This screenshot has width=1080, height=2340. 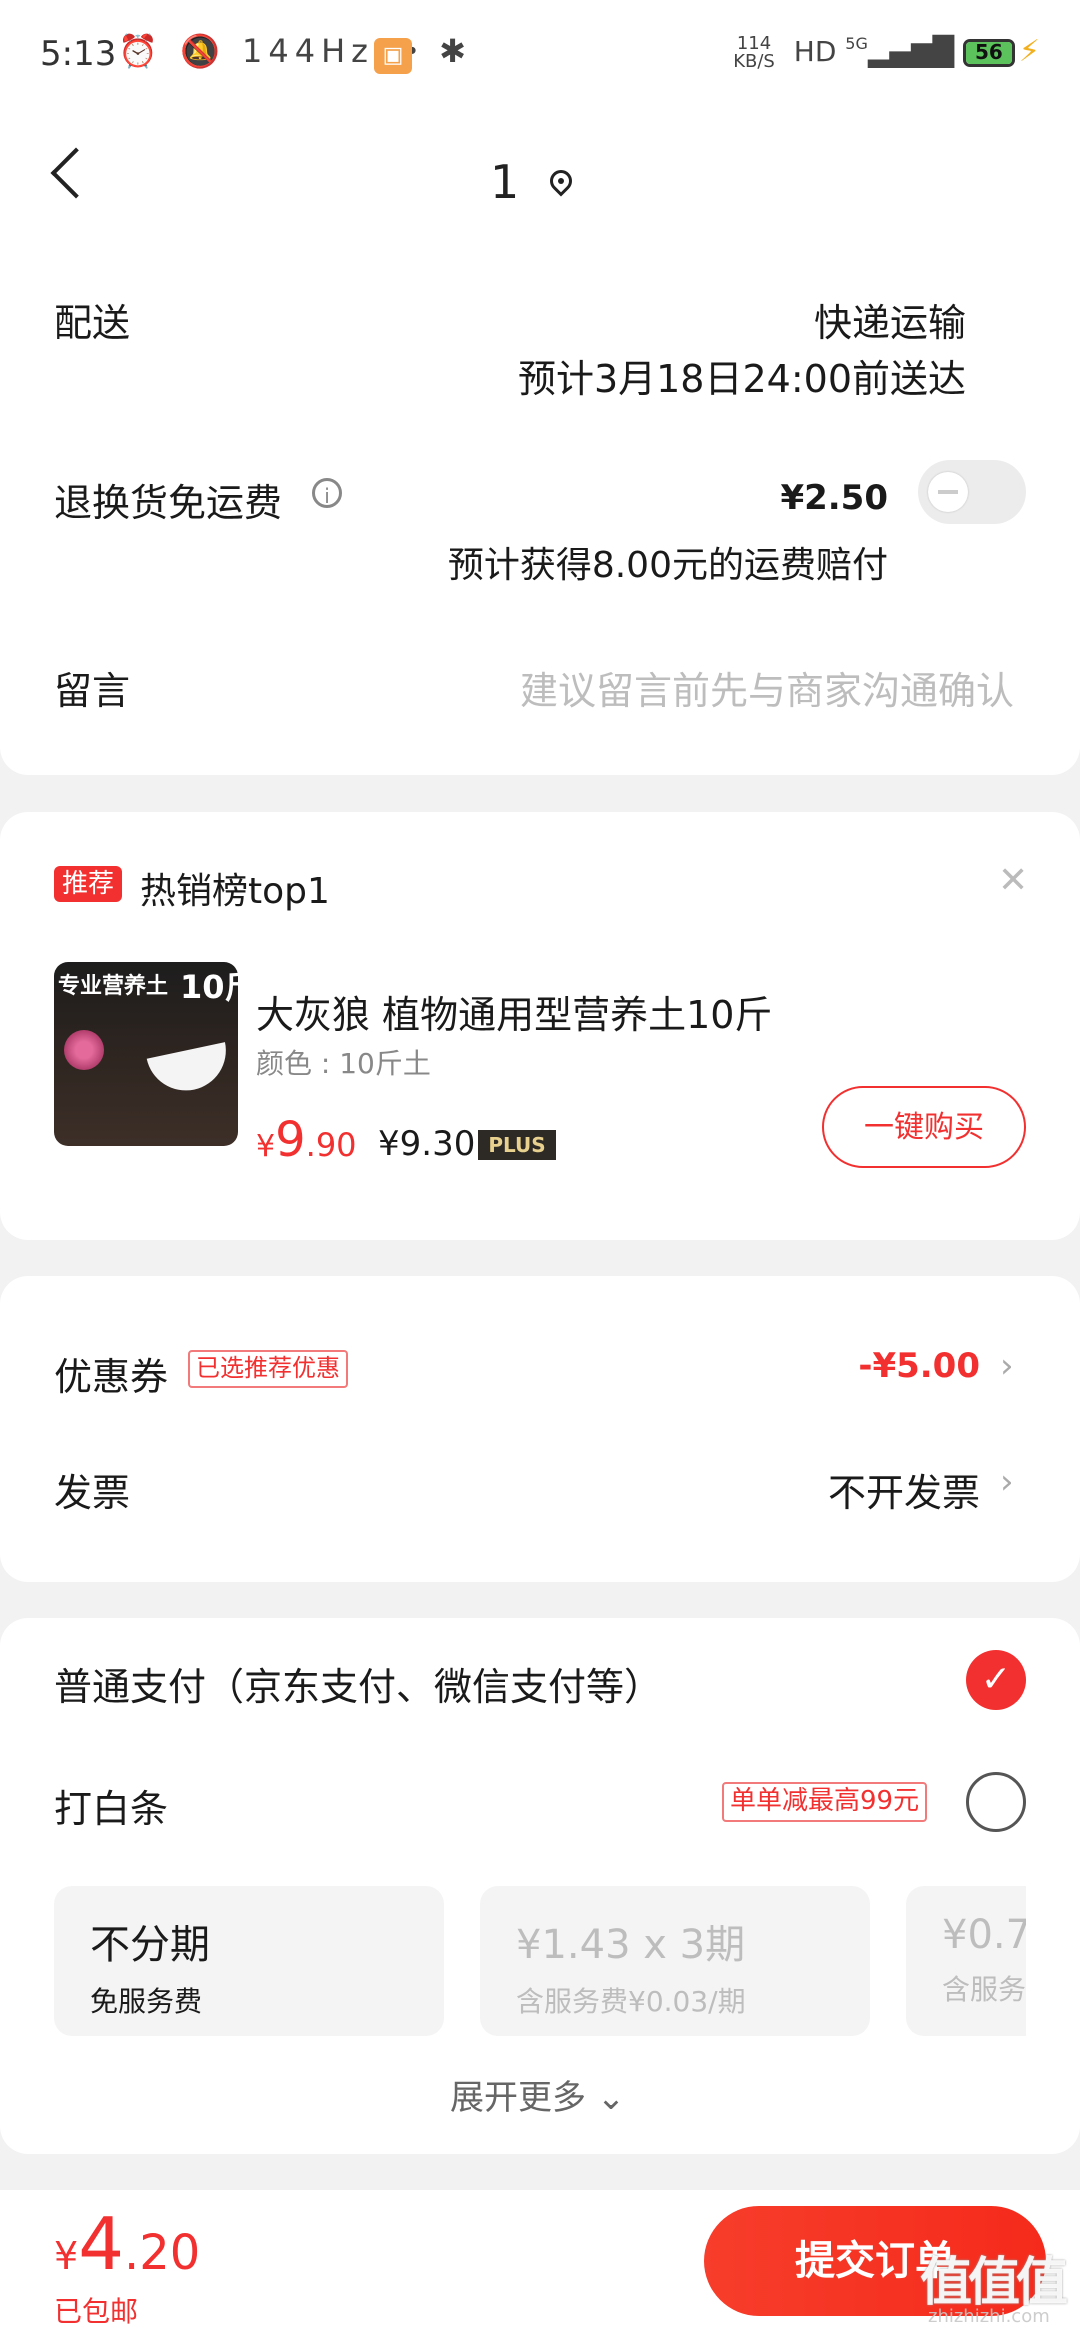 I want to click on product-color: 颜色 : 10斤土, so click(x=343, y=1063).